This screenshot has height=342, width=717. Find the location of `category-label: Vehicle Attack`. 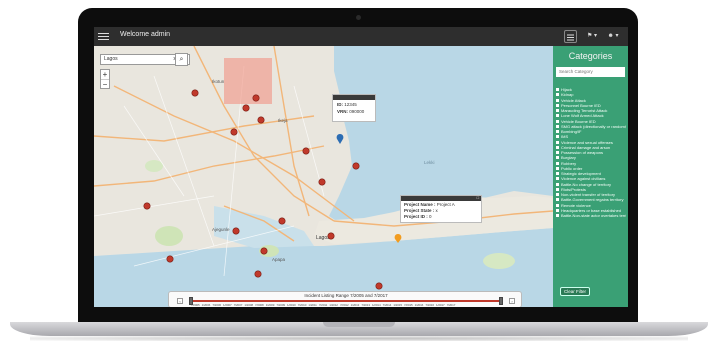

category-label: Vehicle Attack is located at coordinates (573, 100).